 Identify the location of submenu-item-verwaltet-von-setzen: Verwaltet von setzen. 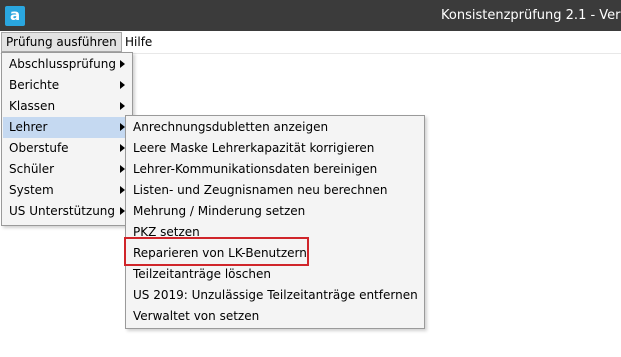
(275, 316).